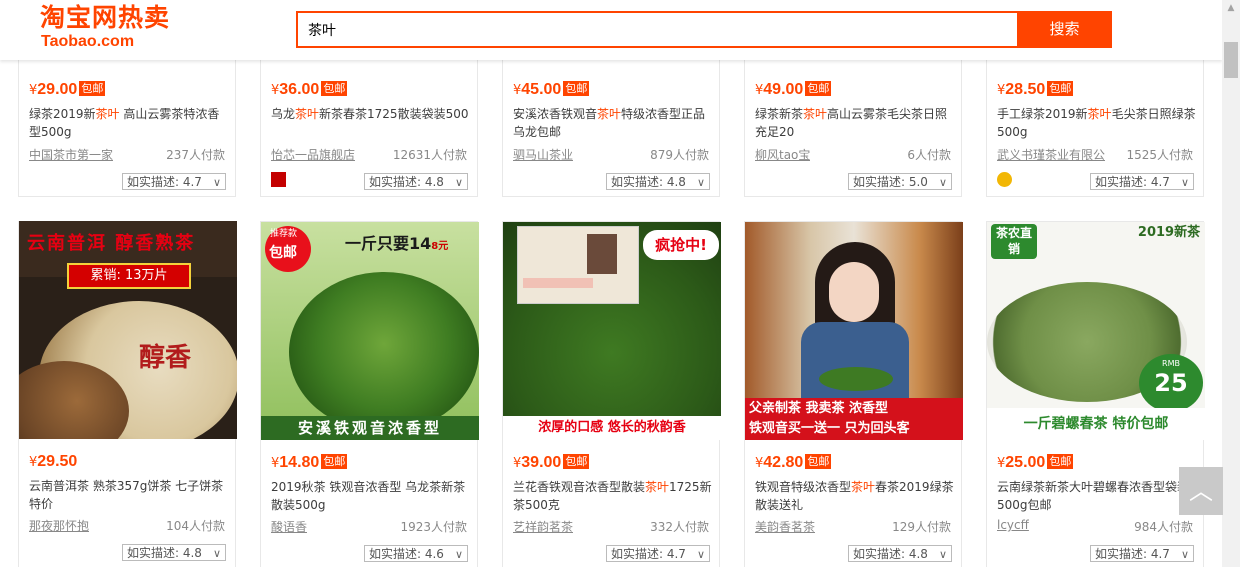 The width and height of the screenshot is (1240, 567). What do you see at coordinates (854, 331) in the screenshot?
I see `product-image: 父亲制茶 我卖茶 浓香型 铁观音买一送一 只为回头客` at bounding box center [854, 331].